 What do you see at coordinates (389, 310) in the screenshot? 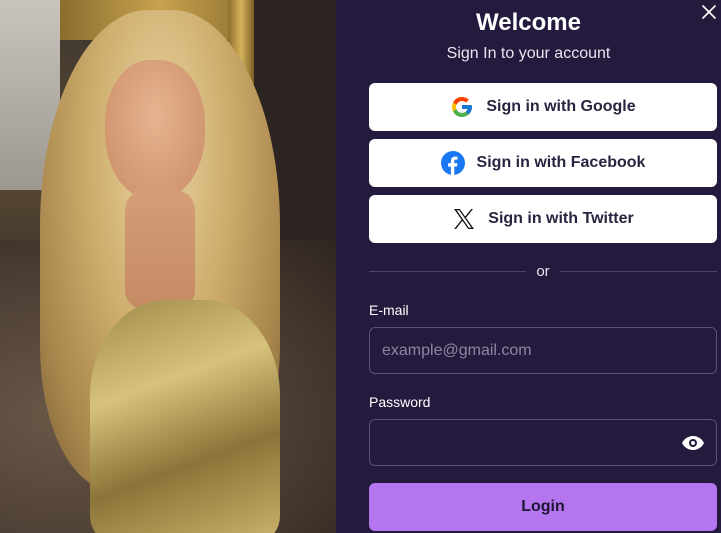
I see `email-label: E-mail` at bounding box center [389, 310].